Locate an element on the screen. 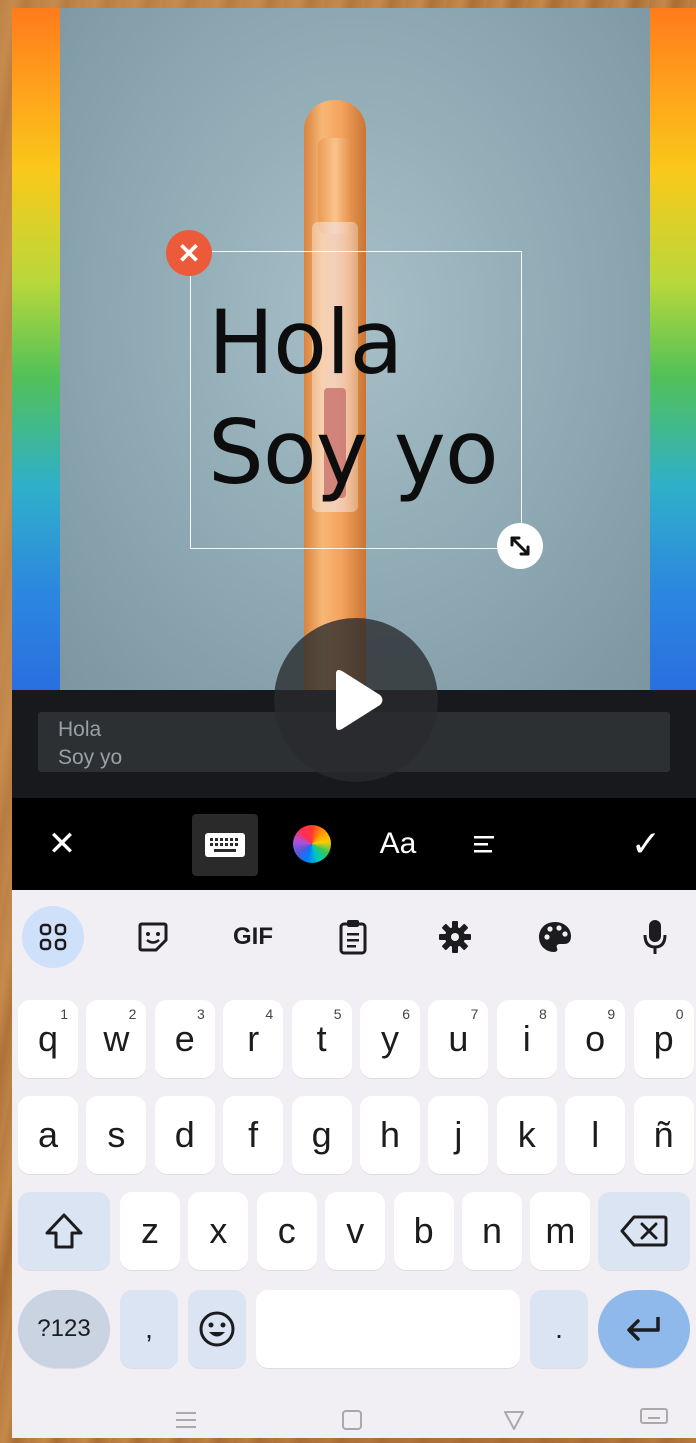 The width and height of the screenshot is (696, 1443). key-k: k is located at coordinates (526, 1135).